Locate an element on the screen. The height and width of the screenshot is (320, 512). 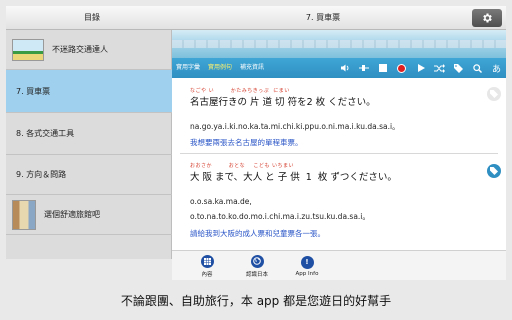
play-icon is located at coordinates (420, 68).